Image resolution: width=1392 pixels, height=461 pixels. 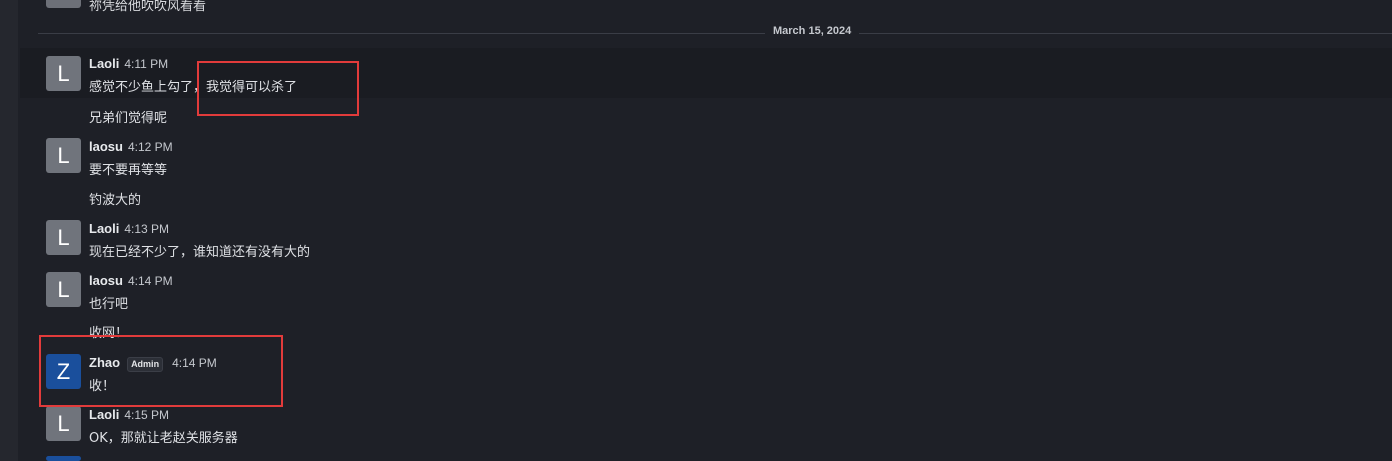 What do you see at coordinates (148, 7) in the screenshot?
I see `message-text: 祢凭给他吹吹风看看` at bounding box center [148, 7].